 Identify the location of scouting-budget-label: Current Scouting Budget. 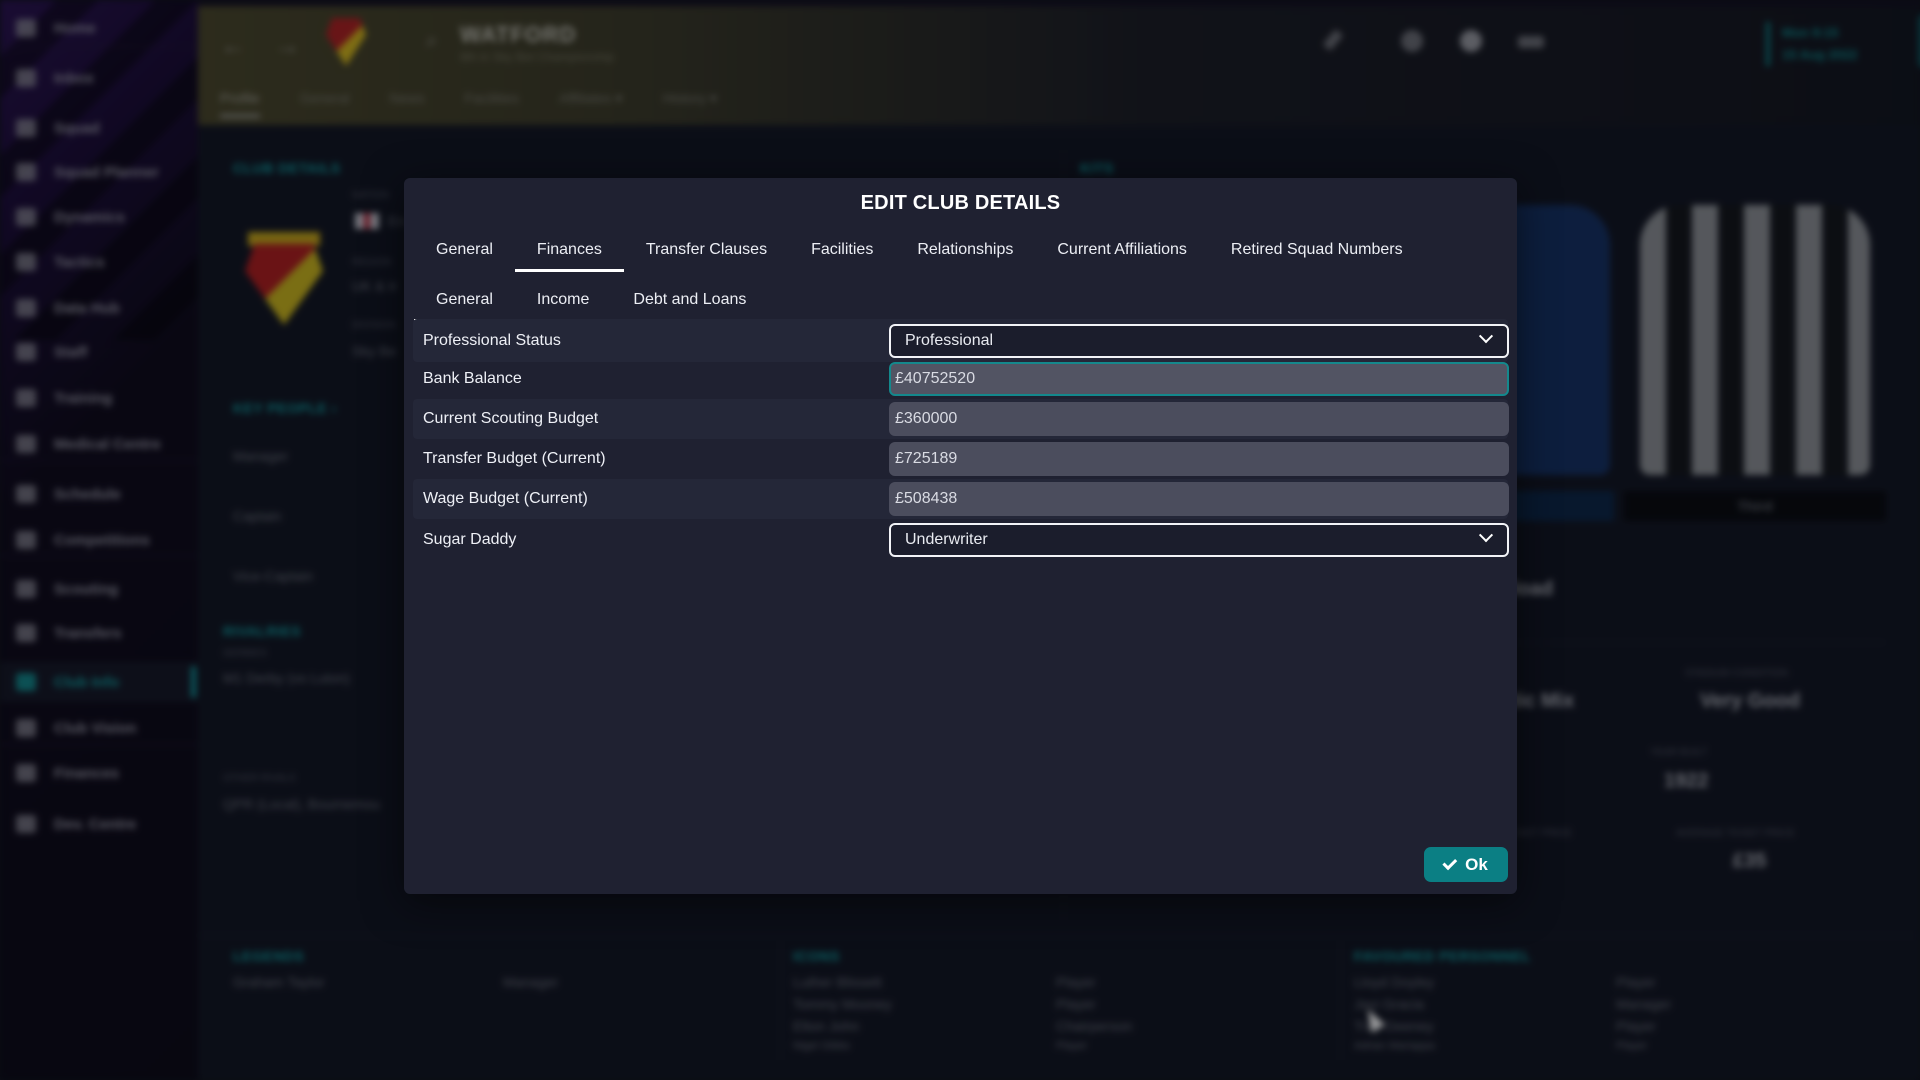
(511, 418).